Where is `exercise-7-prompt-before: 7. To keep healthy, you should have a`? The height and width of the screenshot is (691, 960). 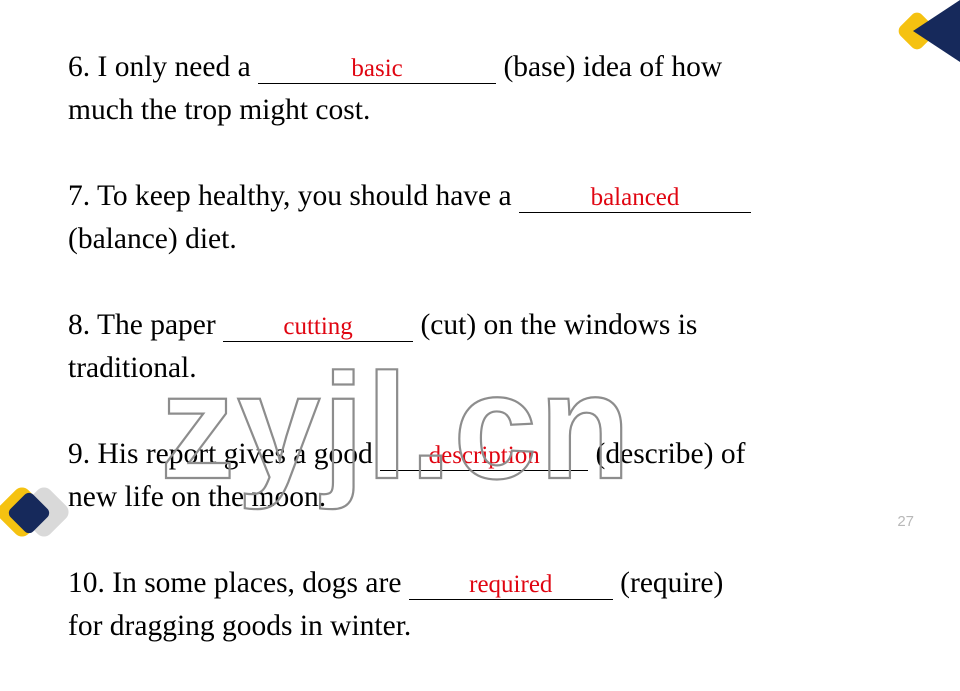 exercise-7-prompt-before: 7. To keep healthy, you should have a is located at coordinates (290, 196).